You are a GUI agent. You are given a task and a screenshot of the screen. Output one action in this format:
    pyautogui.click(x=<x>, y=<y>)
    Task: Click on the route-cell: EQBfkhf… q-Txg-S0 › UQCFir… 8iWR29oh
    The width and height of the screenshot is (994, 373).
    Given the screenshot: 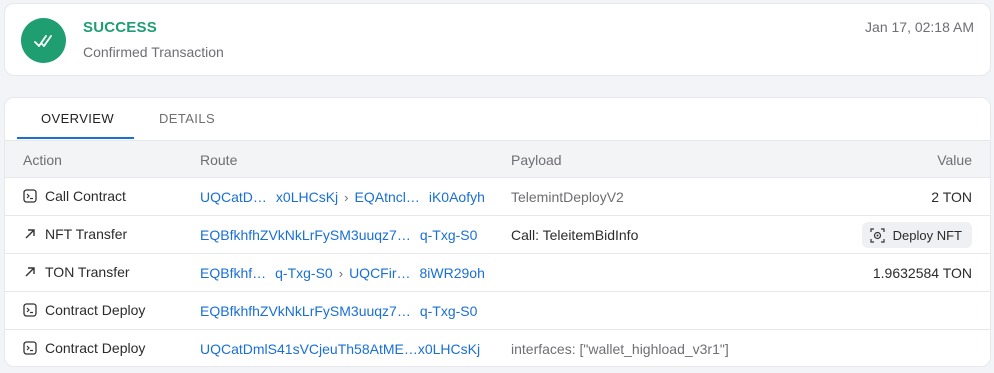 What is the action you would take?
    pyautogui.click(x=342, y=273)
    